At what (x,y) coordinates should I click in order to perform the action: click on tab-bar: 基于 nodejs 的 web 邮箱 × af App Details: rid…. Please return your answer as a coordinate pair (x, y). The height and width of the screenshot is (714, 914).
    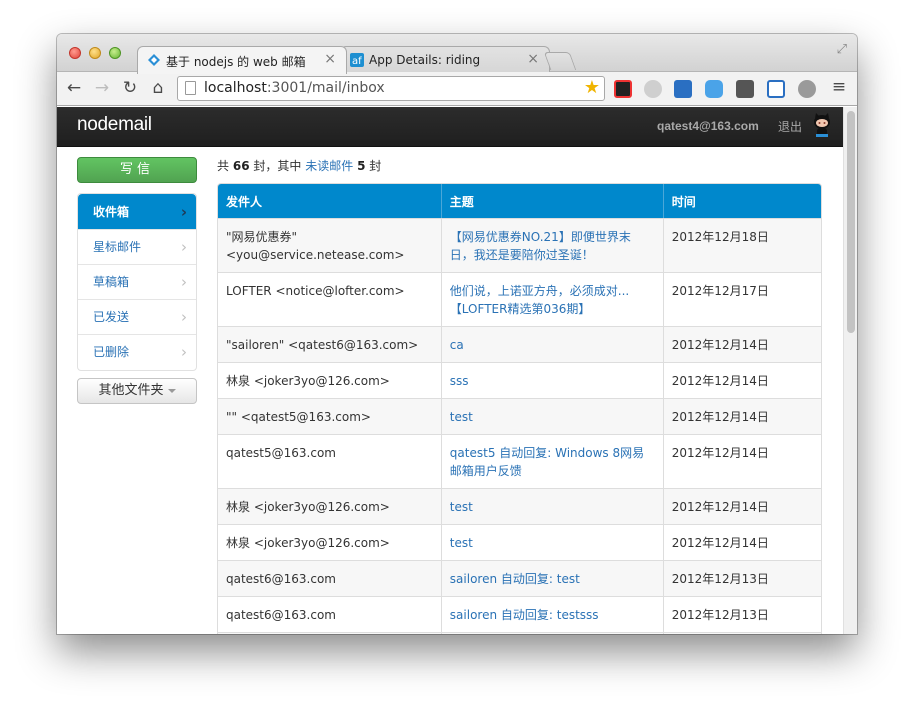
    Looking at the image, I should click on (457, 54).